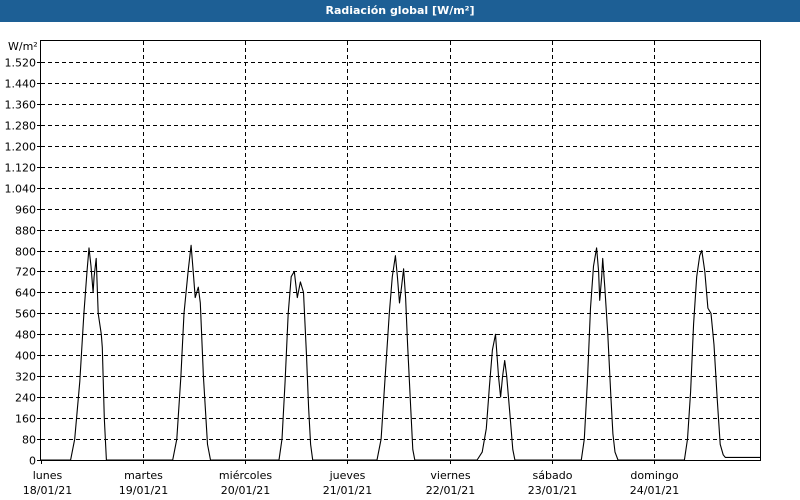  Describe the element at coordinates (32, 461) in the screenshot. I see `y-tick-label: 0` at that location.